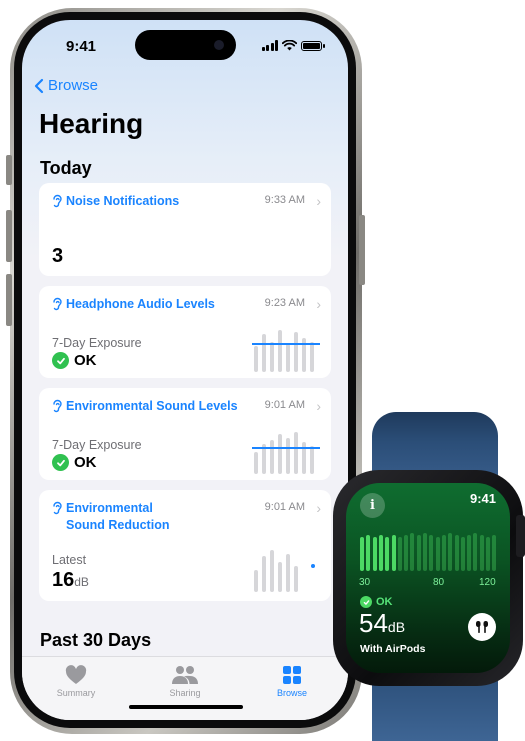  What do you see at coordinates (482, 498) in the screenshot?
I see `watch-time: 9:41` at bounding box center [482, 498].